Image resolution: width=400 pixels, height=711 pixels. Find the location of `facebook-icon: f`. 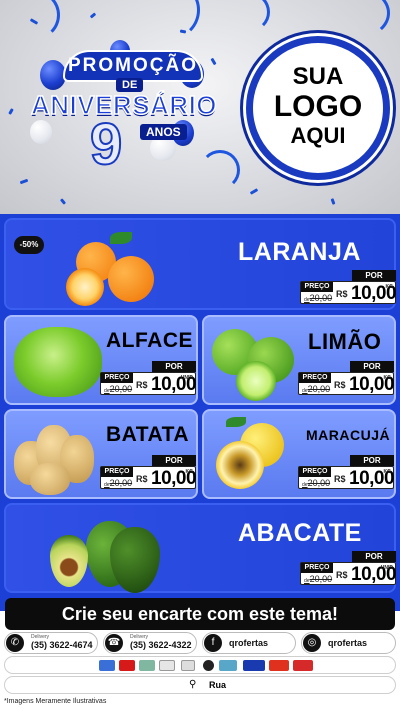

facebook-icon: f is located at coordinates (213, 643).